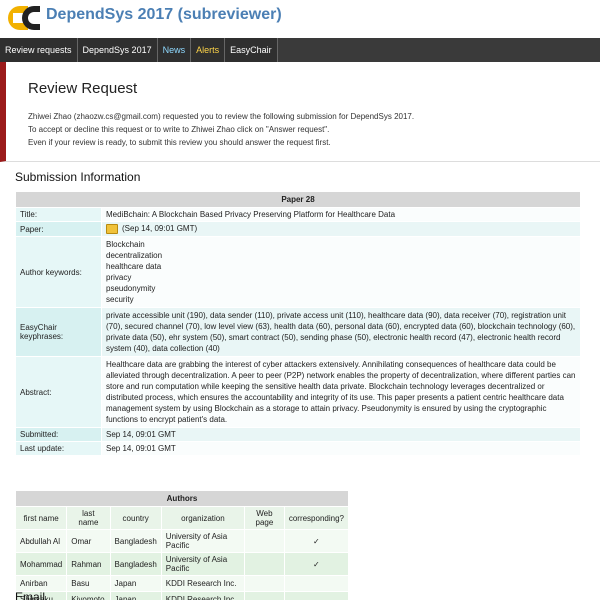 The width and height of the screenshot is (600, 600). Describe the element at coordinates (112, 229) in the screenshot. I see `paper-file-icon` at that location.